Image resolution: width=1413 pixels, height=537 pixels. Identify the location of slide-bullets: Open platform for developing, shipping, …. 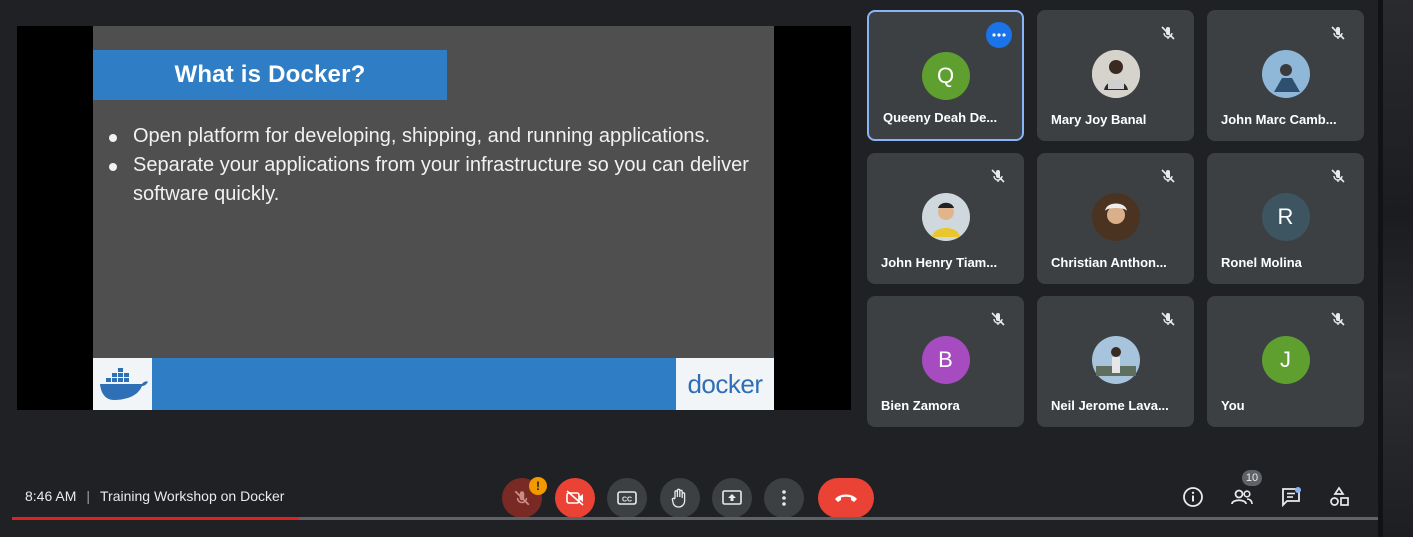
(434, 165).